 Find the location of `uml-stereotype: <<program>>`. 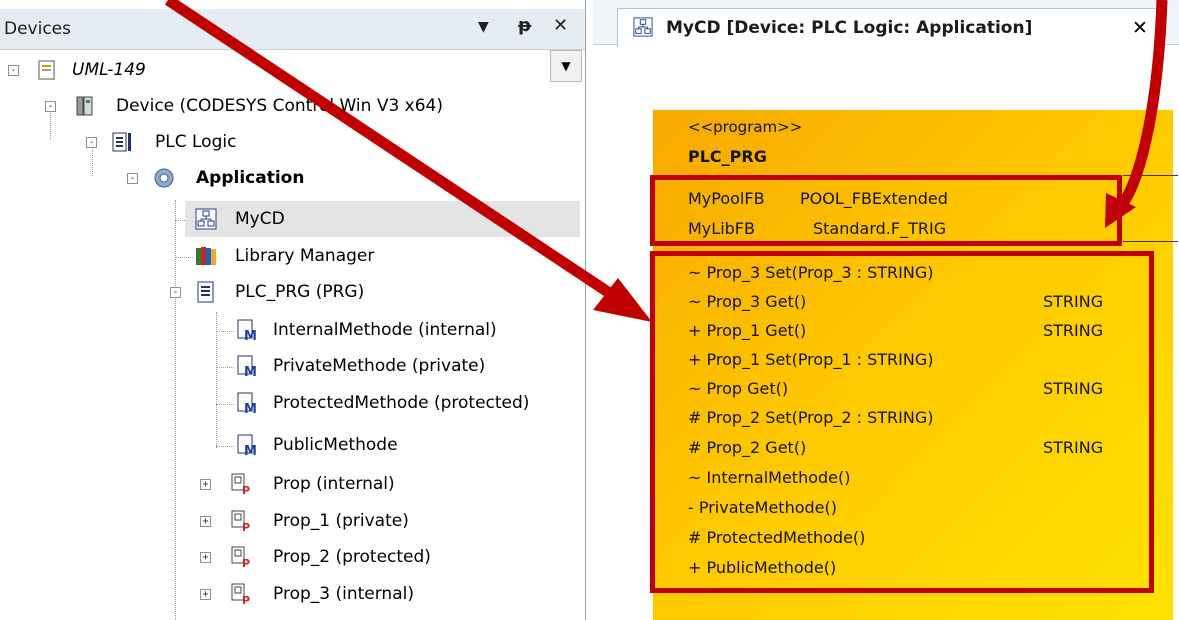

uml-stereotype: <<program>> is located at coordinates (745, 127).